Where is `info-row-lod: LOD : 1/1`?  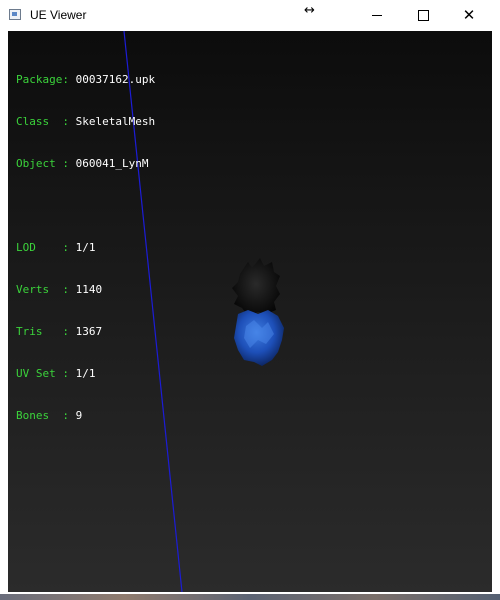 info-row-lod: LOD : 1/1 is located at coordinates (85, 248).